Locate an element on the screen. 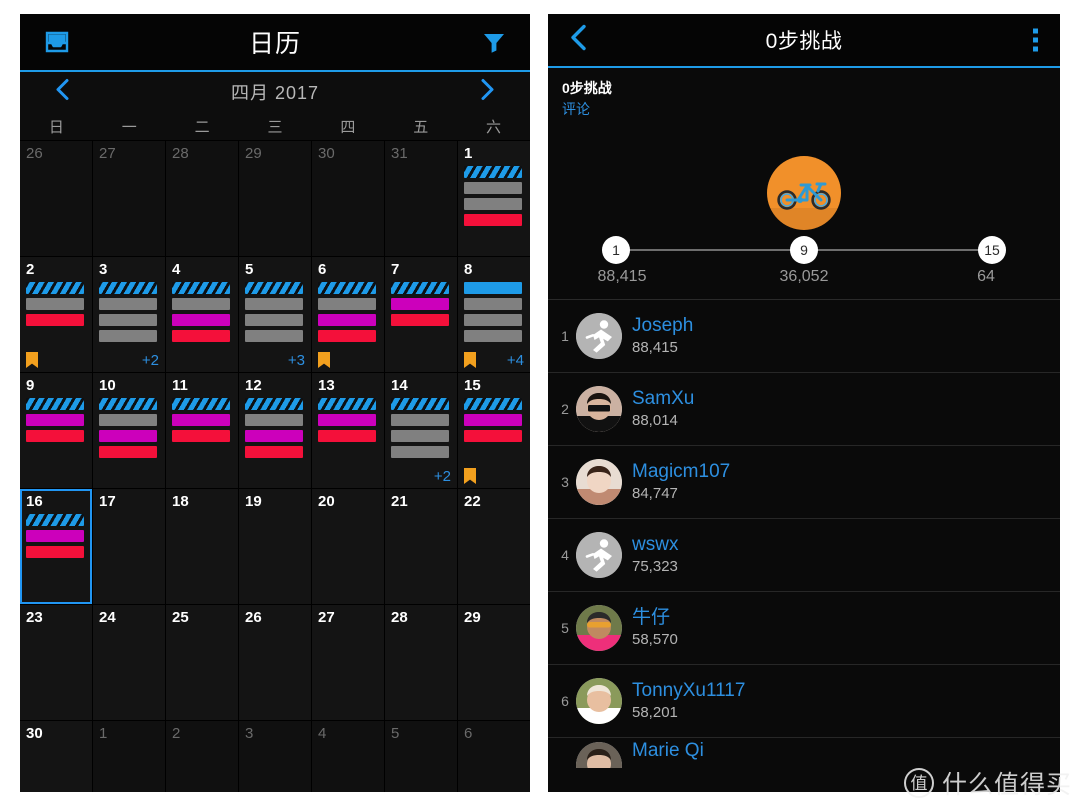 The width and height of the screenshot is (1080, 809). calendar-day-cell: 5 is located at coordinates (421, 756).